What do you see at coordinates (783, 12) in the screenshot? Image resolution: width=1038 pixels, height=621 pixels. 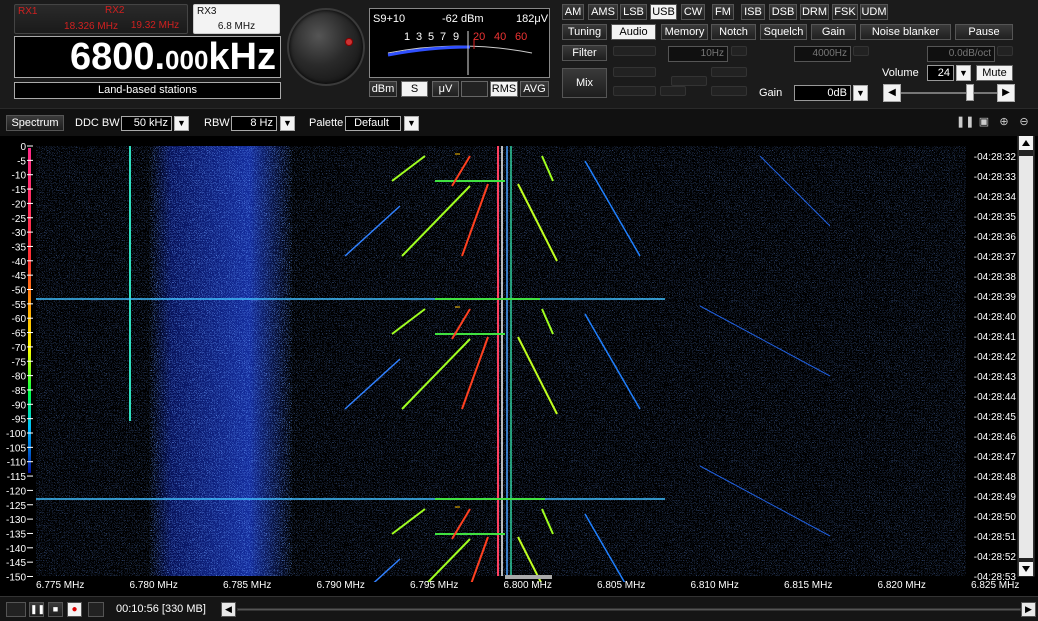 I see `mode-dsb-button: DSB` at bounding box center [783, 12].